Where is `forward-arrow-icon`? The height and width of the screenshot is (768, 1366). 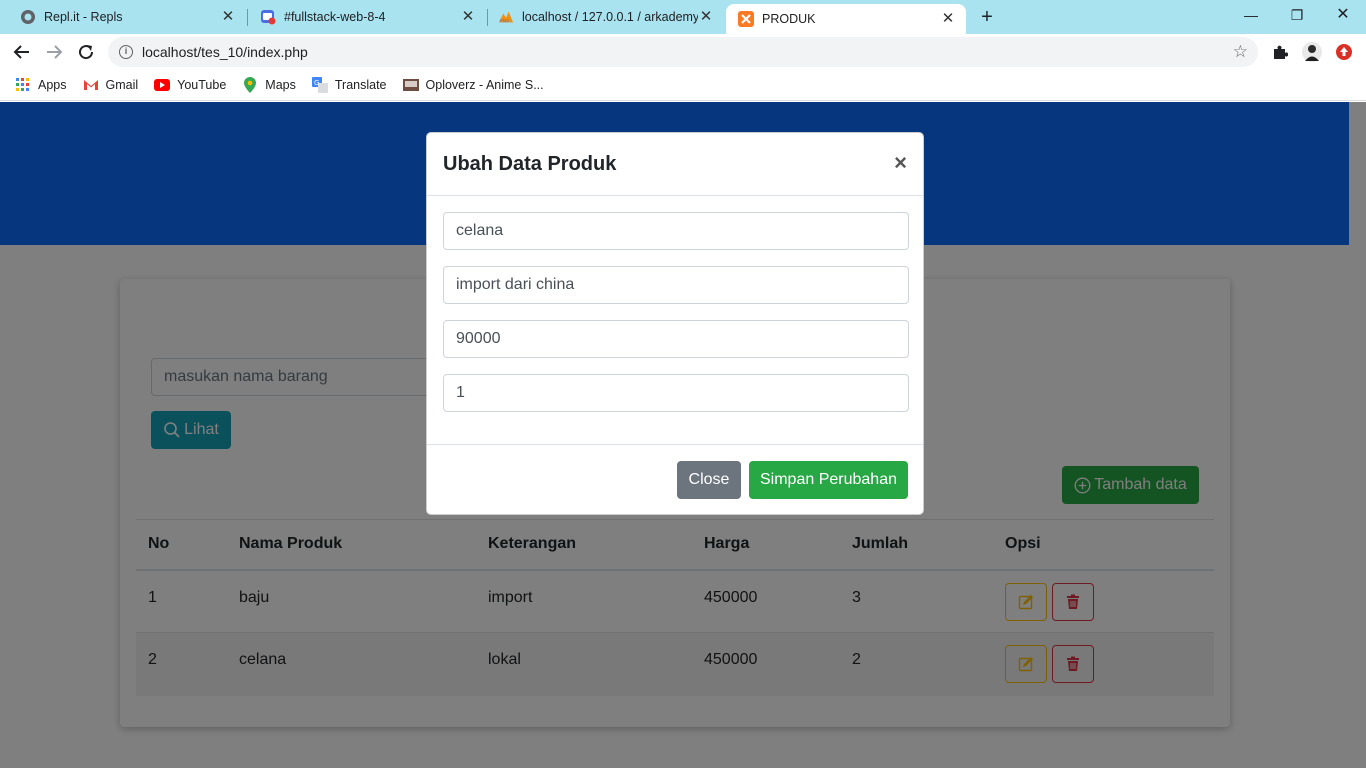
forward-arrow-icon is located at coordinates (55, 52).